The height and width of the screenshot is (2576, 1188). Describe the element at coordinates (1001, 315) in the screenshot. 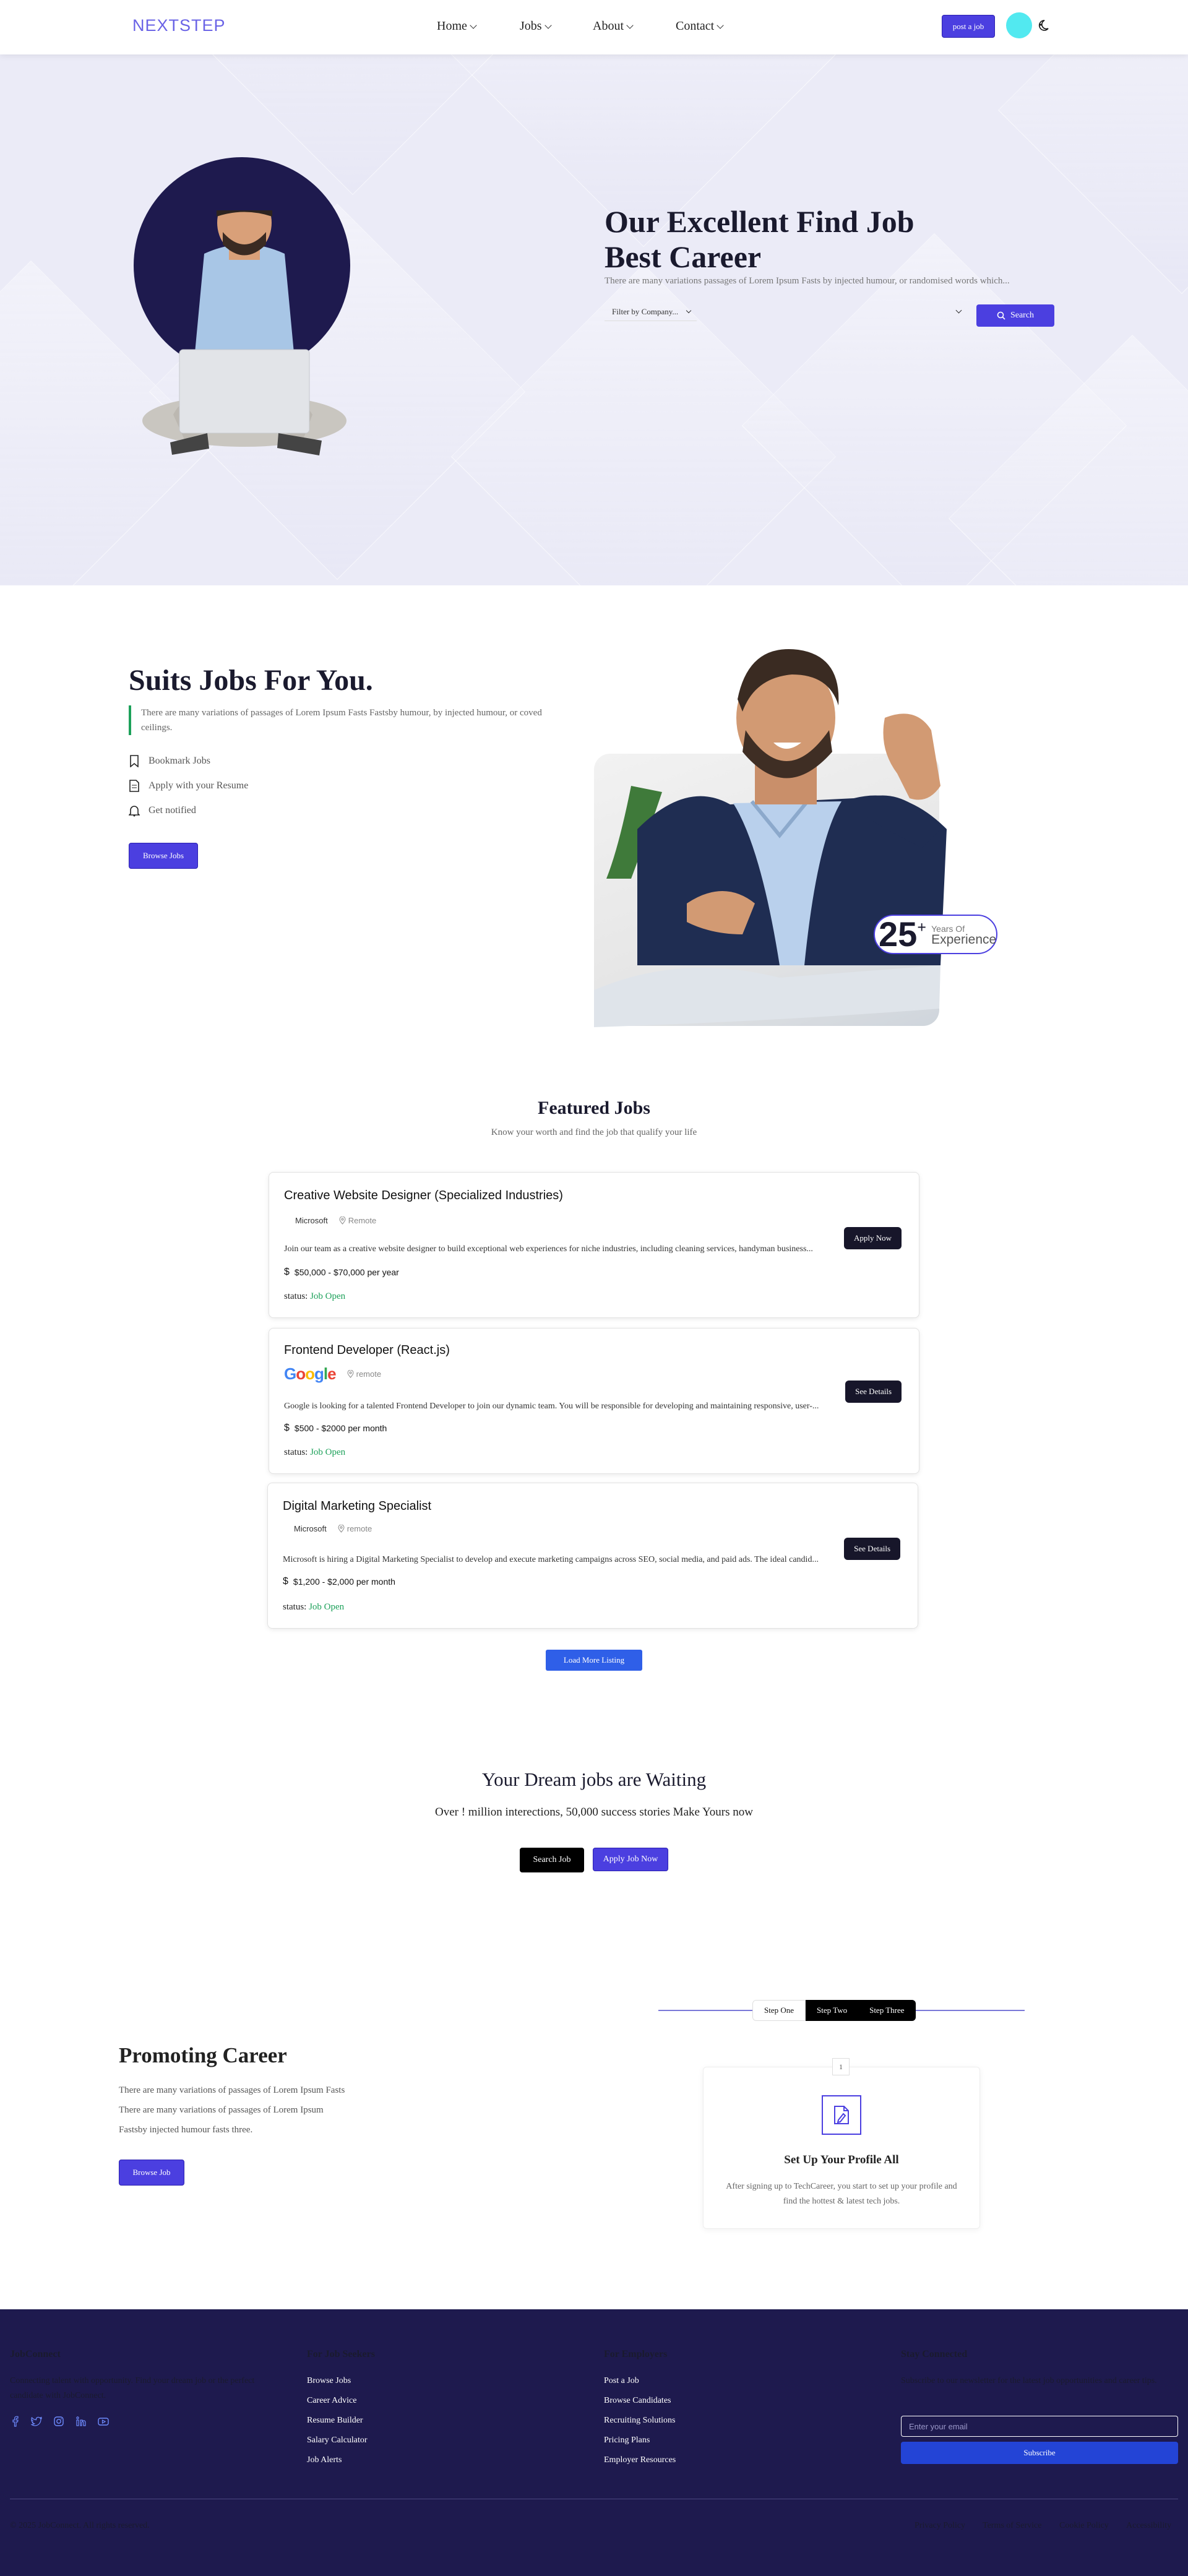

I see `search-icon` at that location.